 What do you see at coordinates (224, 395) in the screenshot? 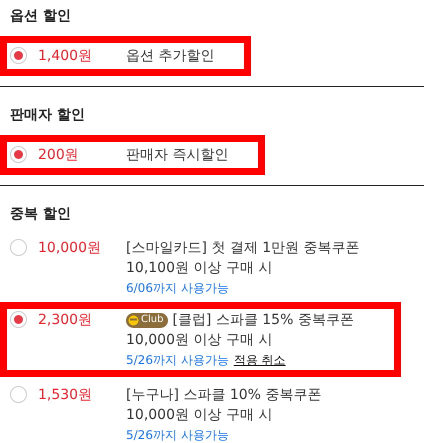
I see `coupon-title: [누구나] 스파클 10% 중복쿠폰` at bounding box center [224, 395].